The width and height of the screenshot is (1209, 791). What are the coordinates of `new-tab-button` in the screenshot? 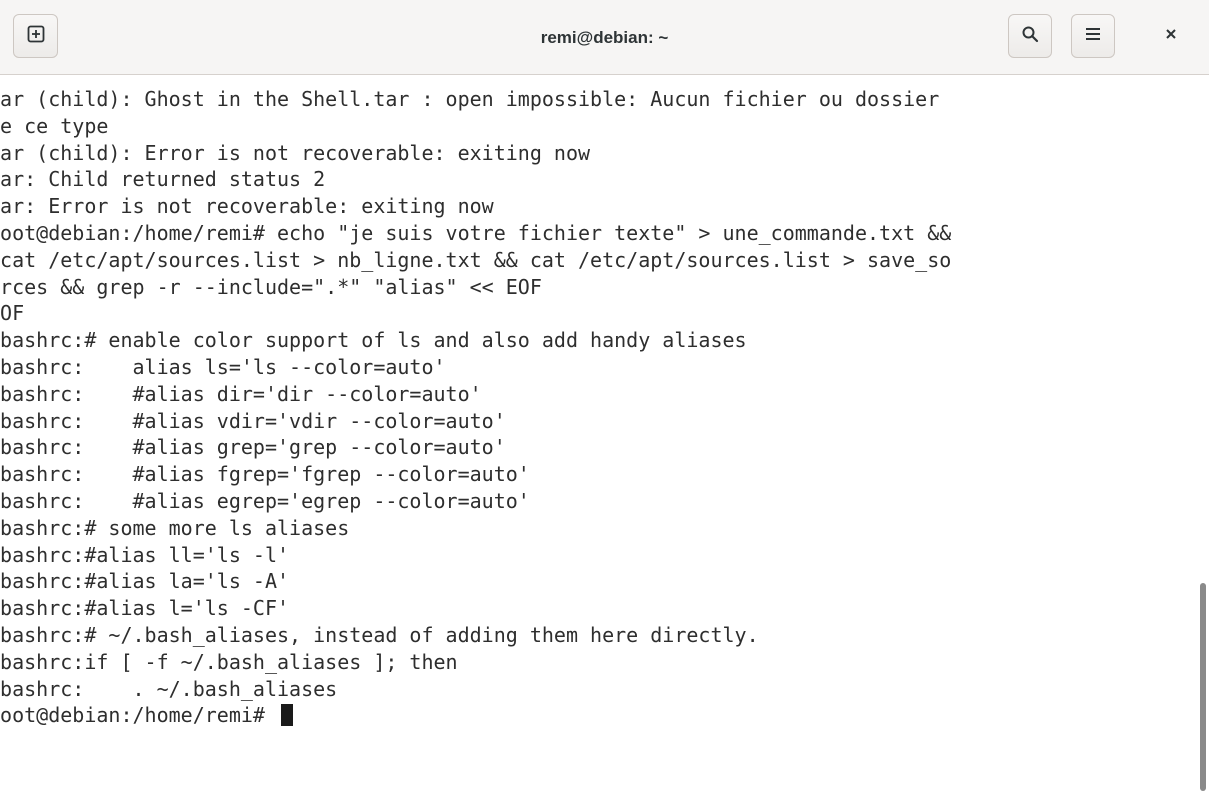 It's located at (35, 36).